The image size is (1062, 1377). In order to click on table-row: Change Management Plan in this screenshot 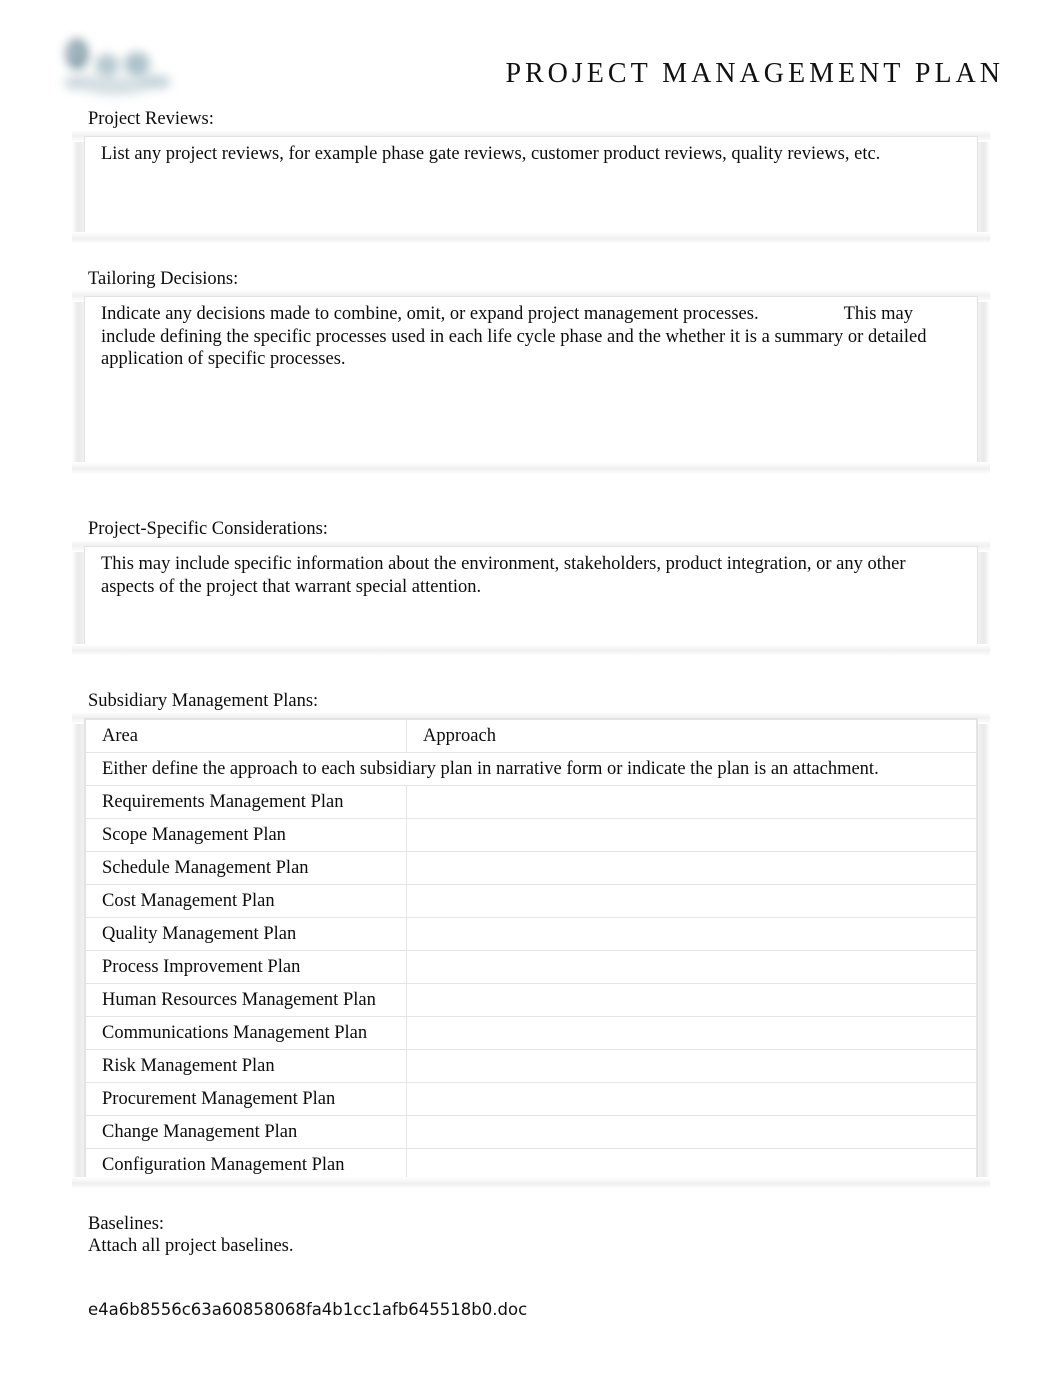, I will do `click(531, 1132)`.